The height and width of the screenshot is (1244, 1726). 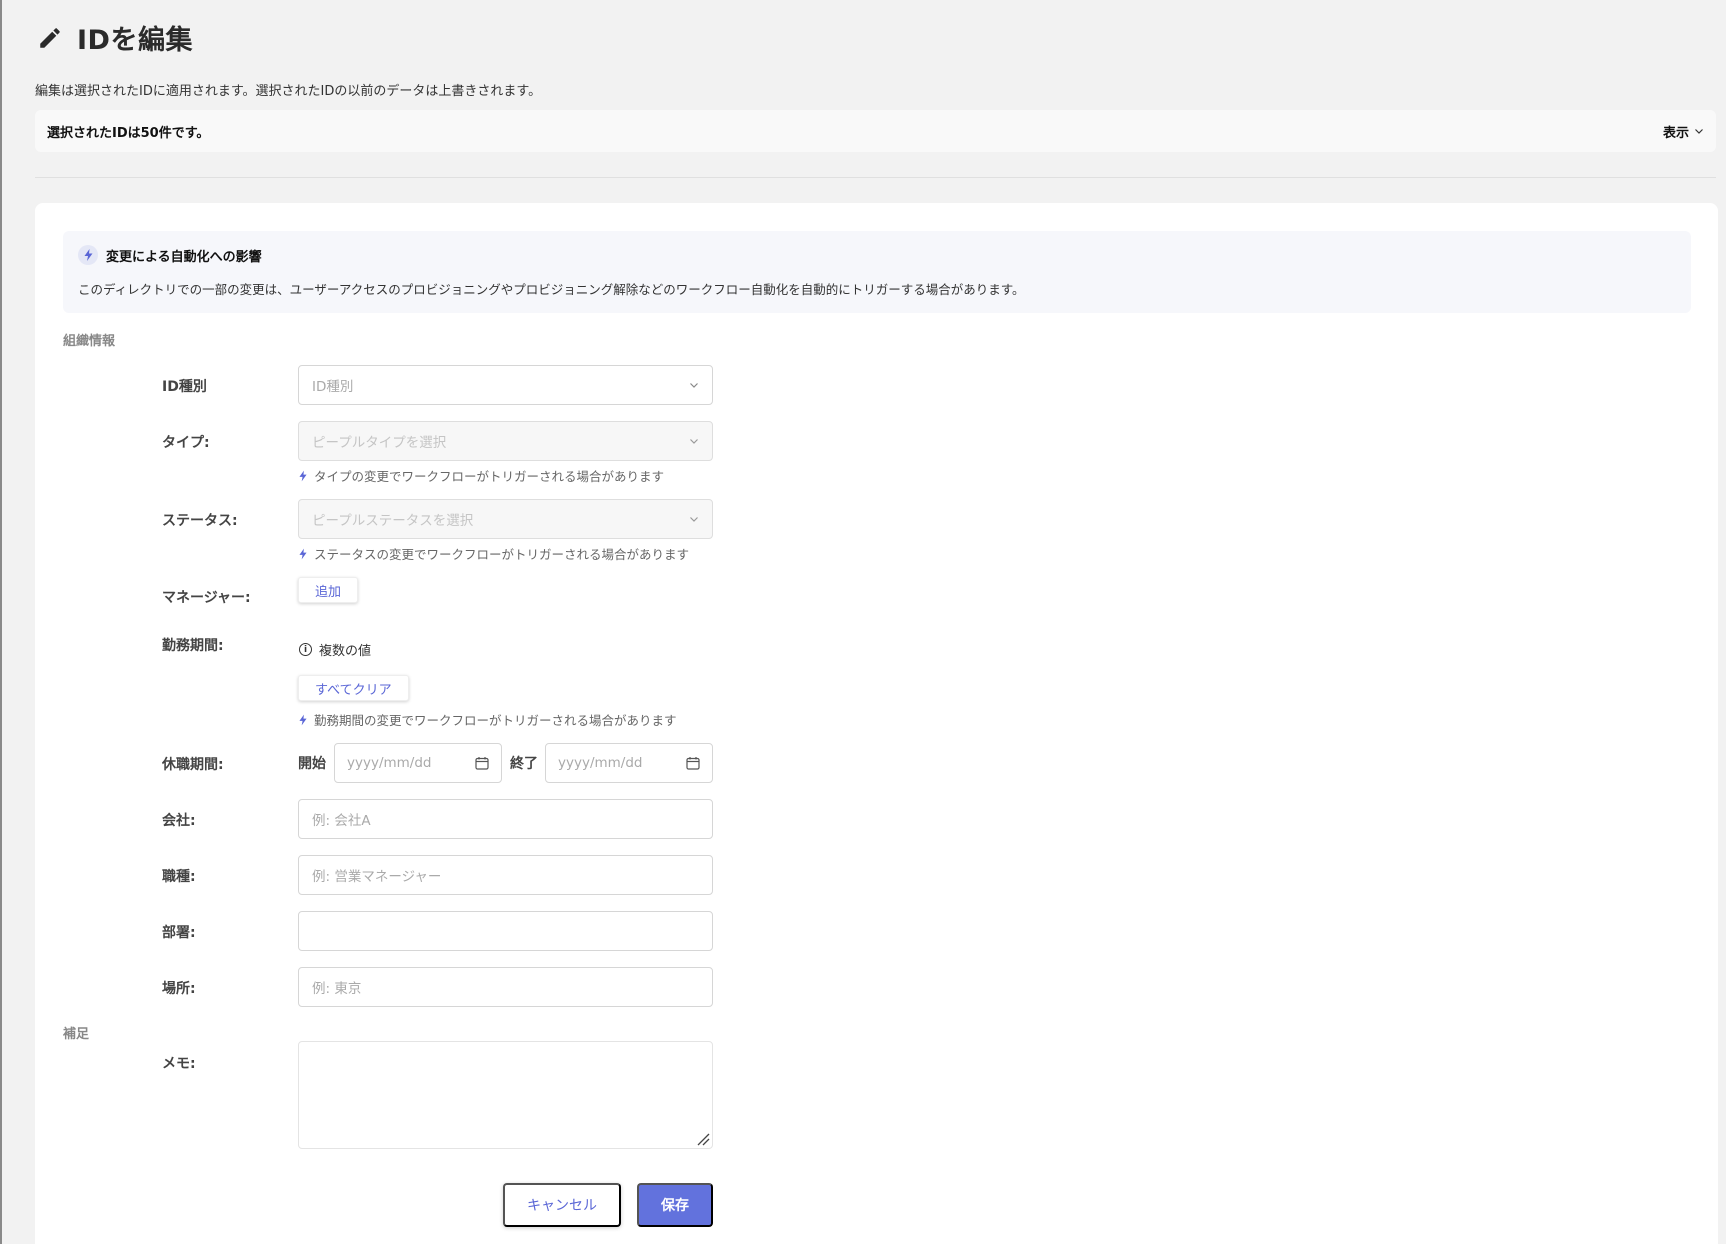 I want to click on status-label: ステータス:, so click(x=200, y=521).